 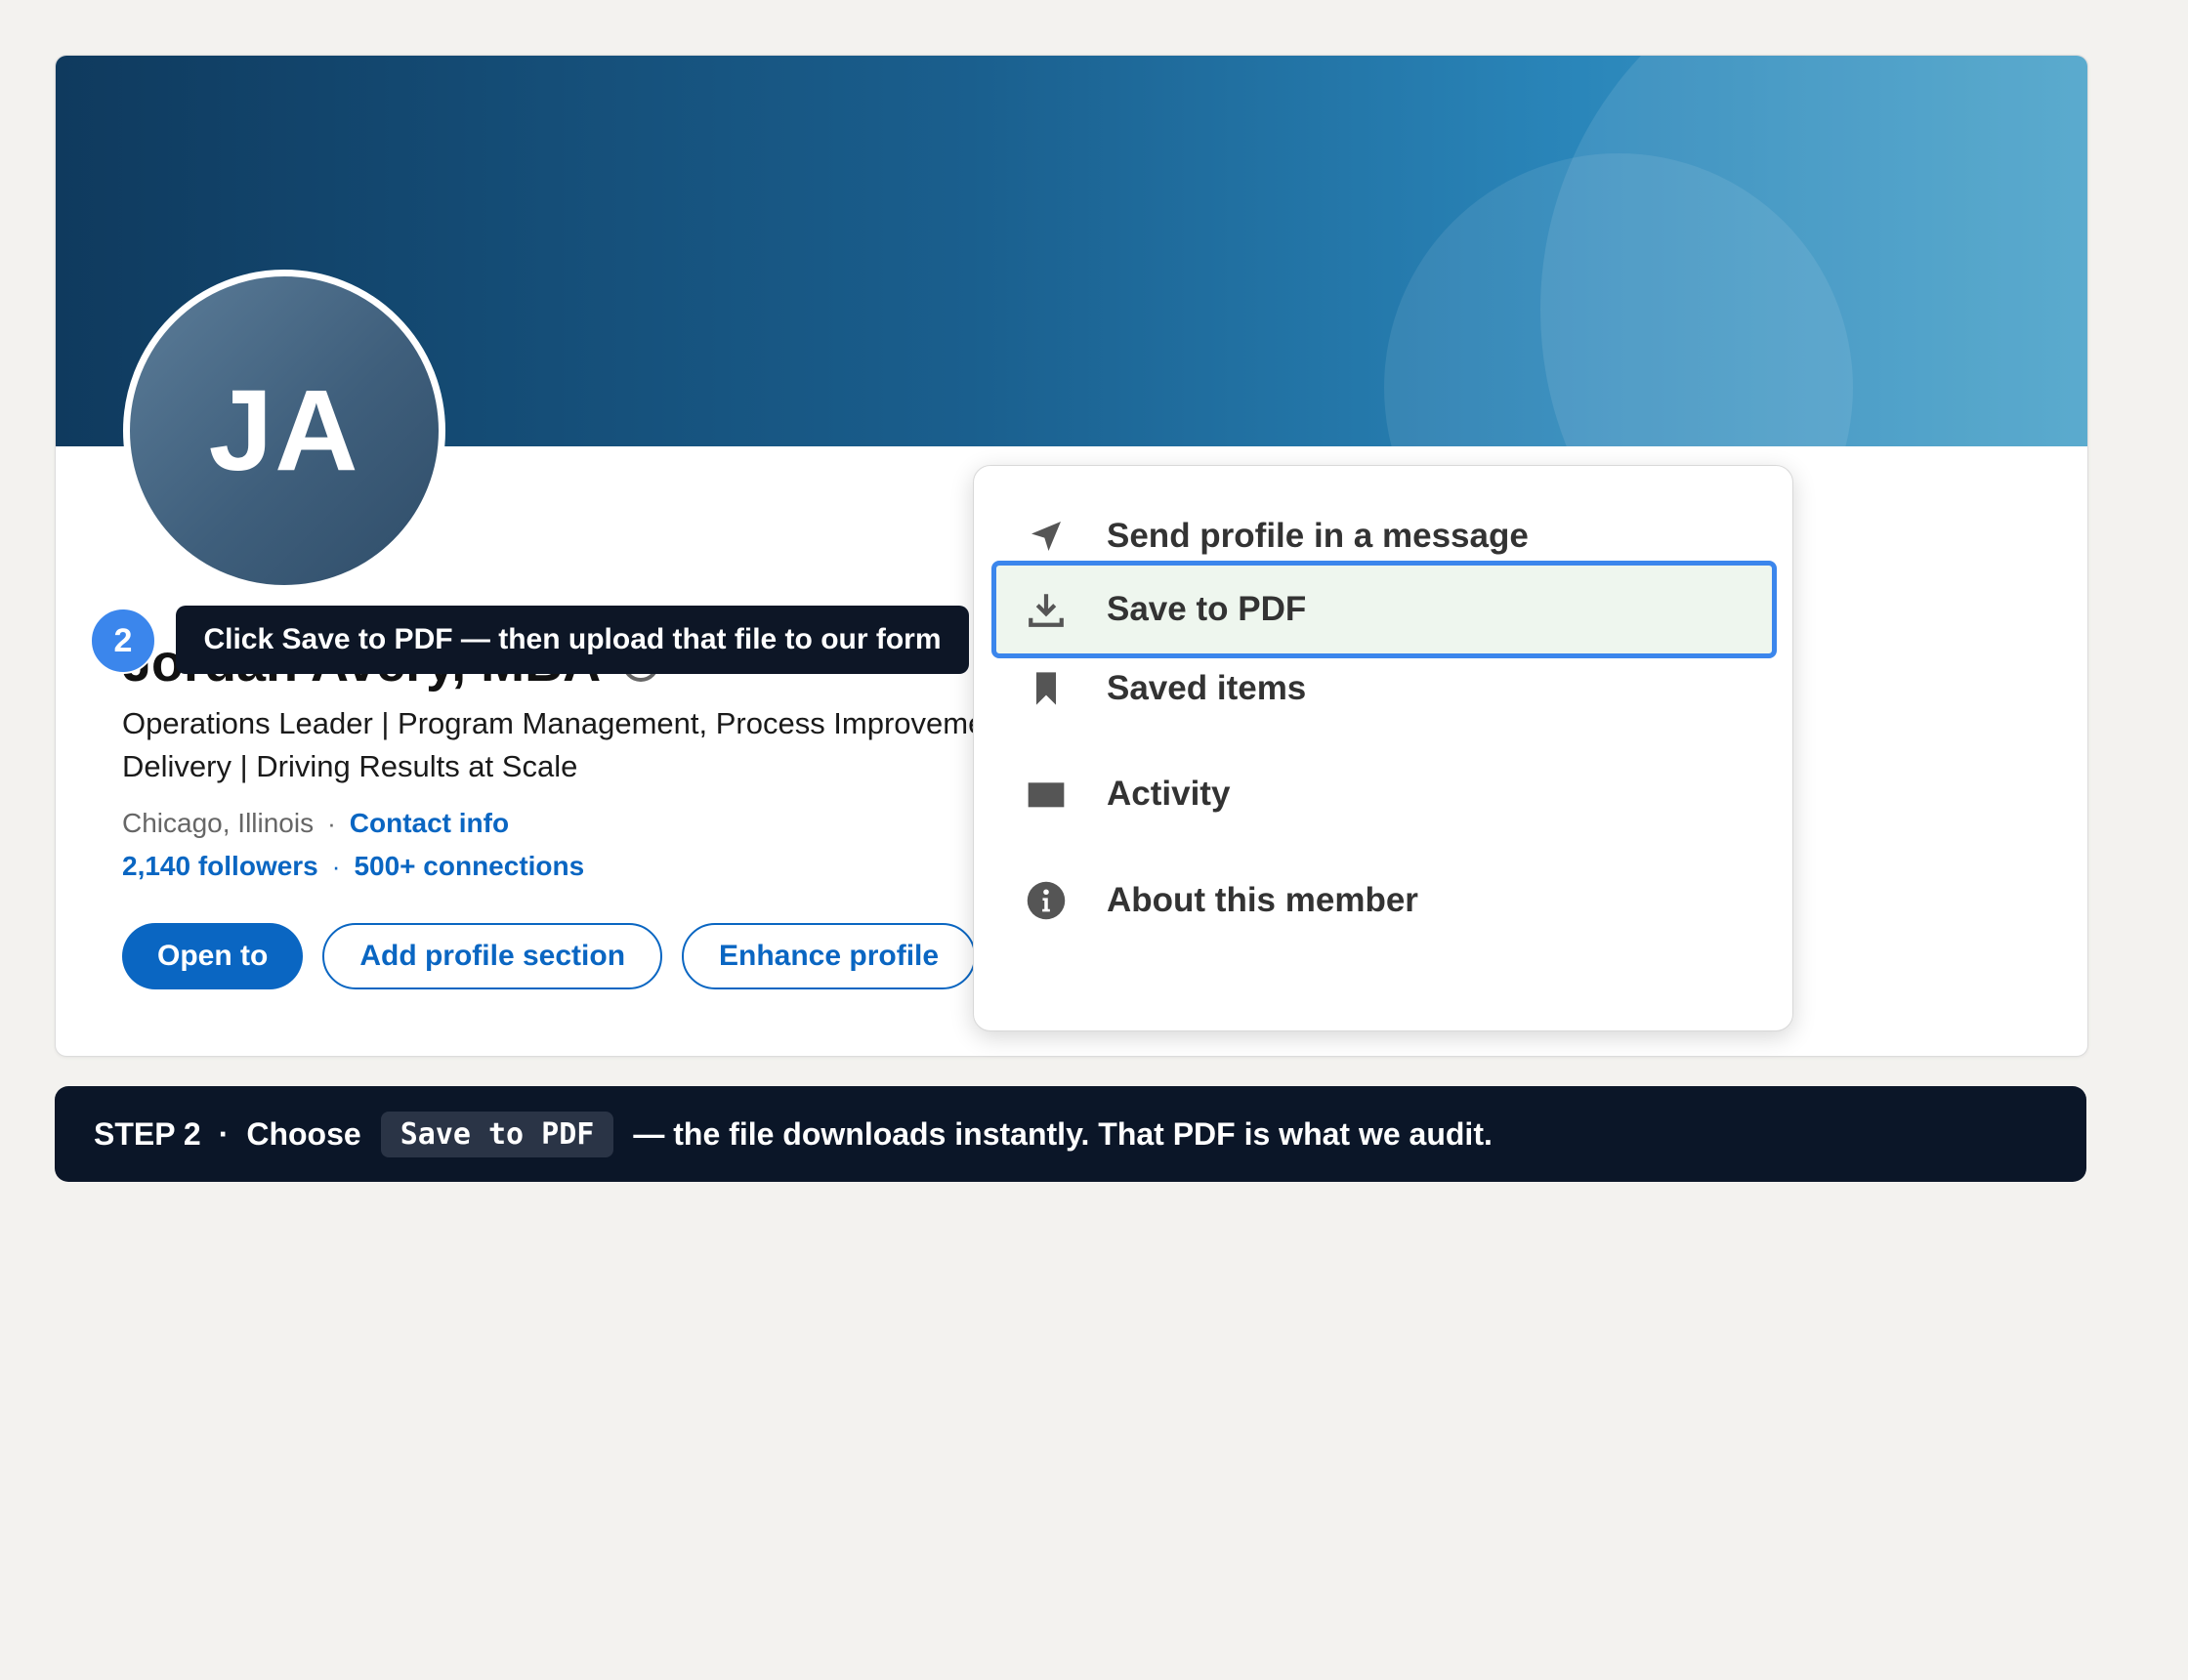 What do you see at coordinates (492, 956) in the screenshot?
I see `add-profile-section-button: Add profile section` at bounding box center [492, 956].